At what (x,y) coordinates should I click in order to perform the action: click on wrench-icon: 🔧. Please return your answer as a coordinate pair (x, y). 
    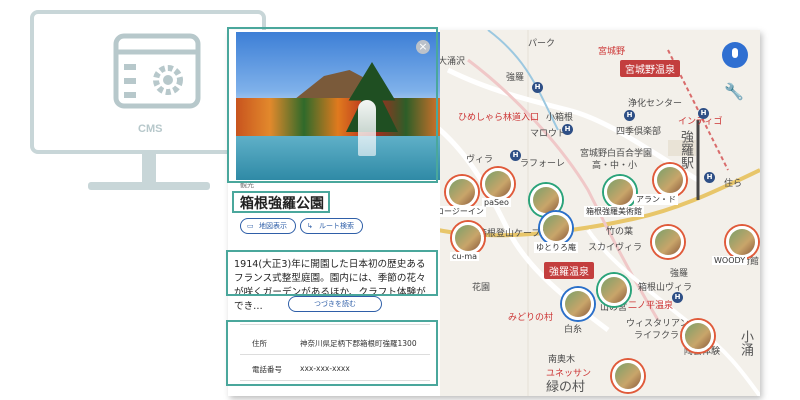
    Looking at the image, I should click on (734, 91).